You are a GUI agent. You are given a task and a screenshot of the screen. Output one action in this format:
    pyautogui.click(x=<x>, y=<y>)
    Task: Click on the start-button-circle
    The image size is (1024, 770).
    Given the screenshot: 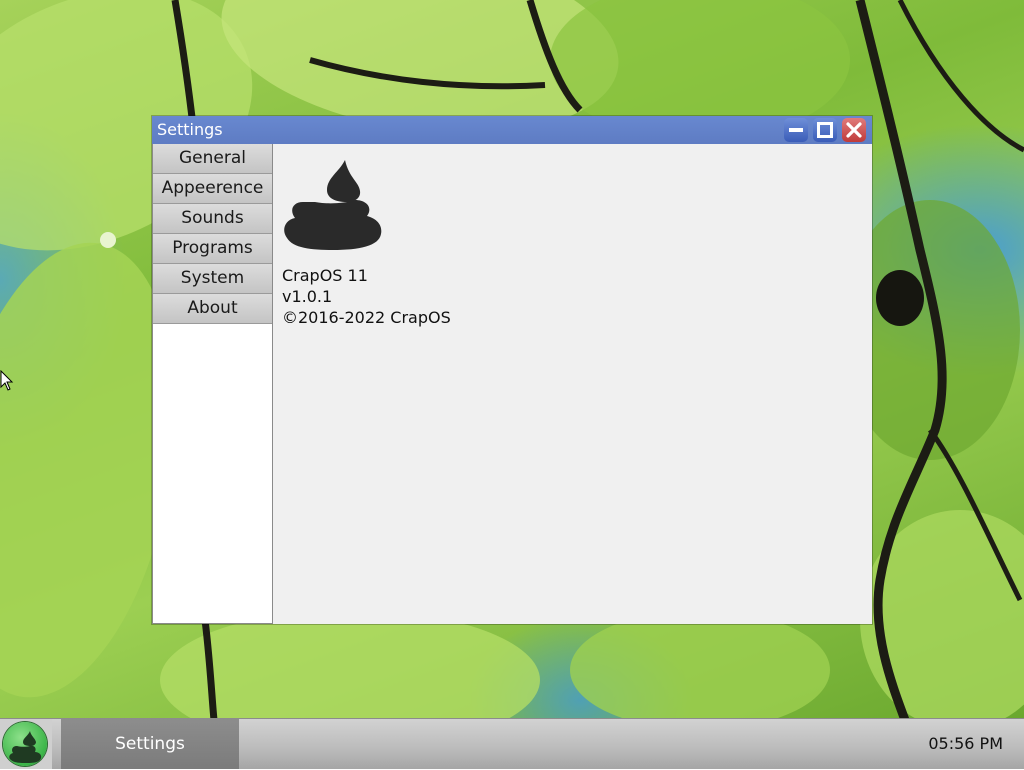 What is the action you would take?
    pyautogui.click(x=25, y=744)
    